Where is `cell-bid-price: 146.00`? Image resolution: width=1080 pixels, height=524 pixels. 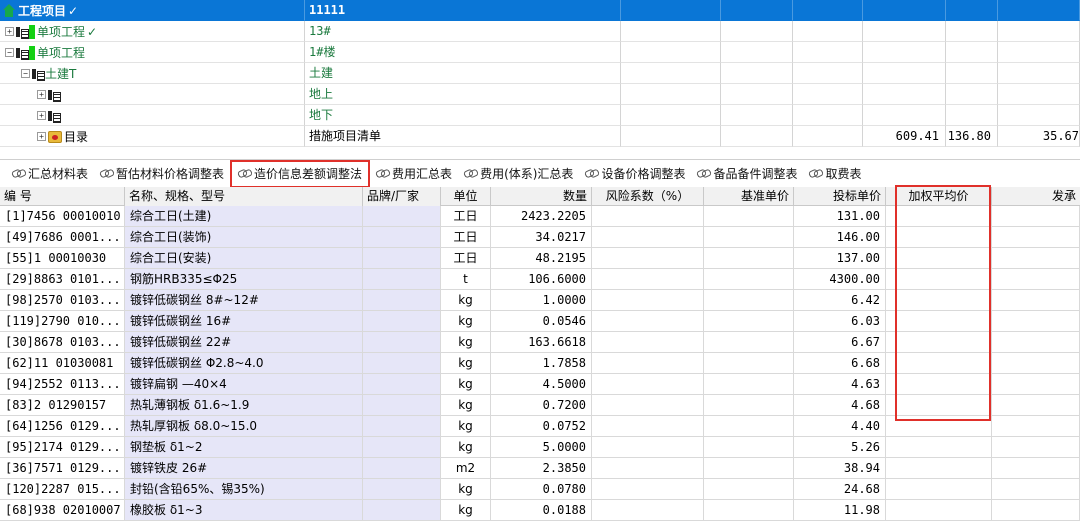
cell-bid-price: 146.00 is located at coordinates (840, 237).